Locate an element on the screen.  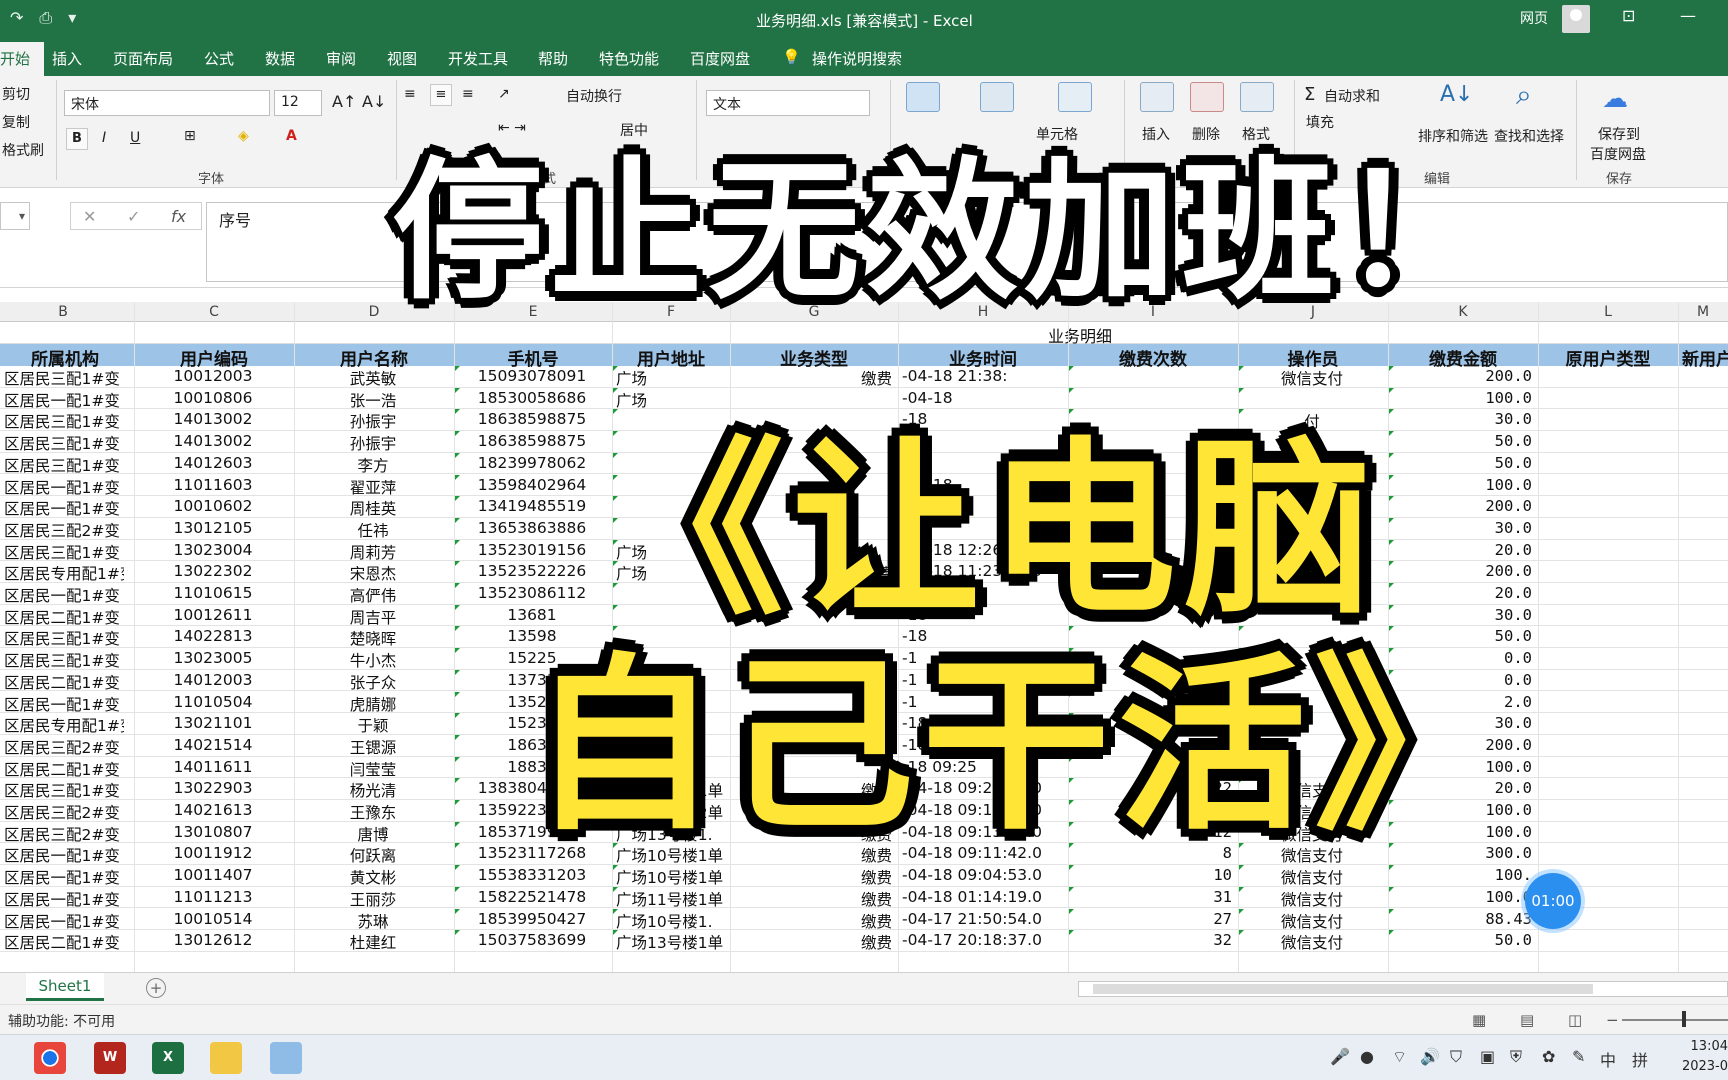
cell-user-name: 任祎 is located at coordinates (373, 530).